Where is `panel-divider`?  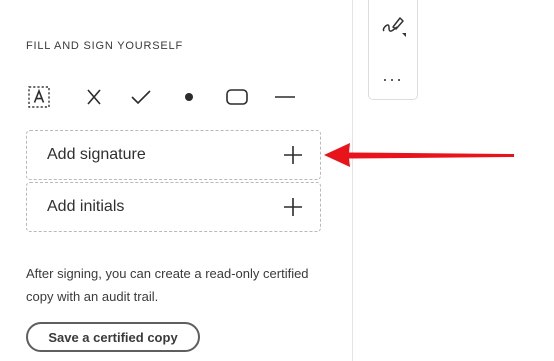
panel-divider is located at coordinates (352, 180).